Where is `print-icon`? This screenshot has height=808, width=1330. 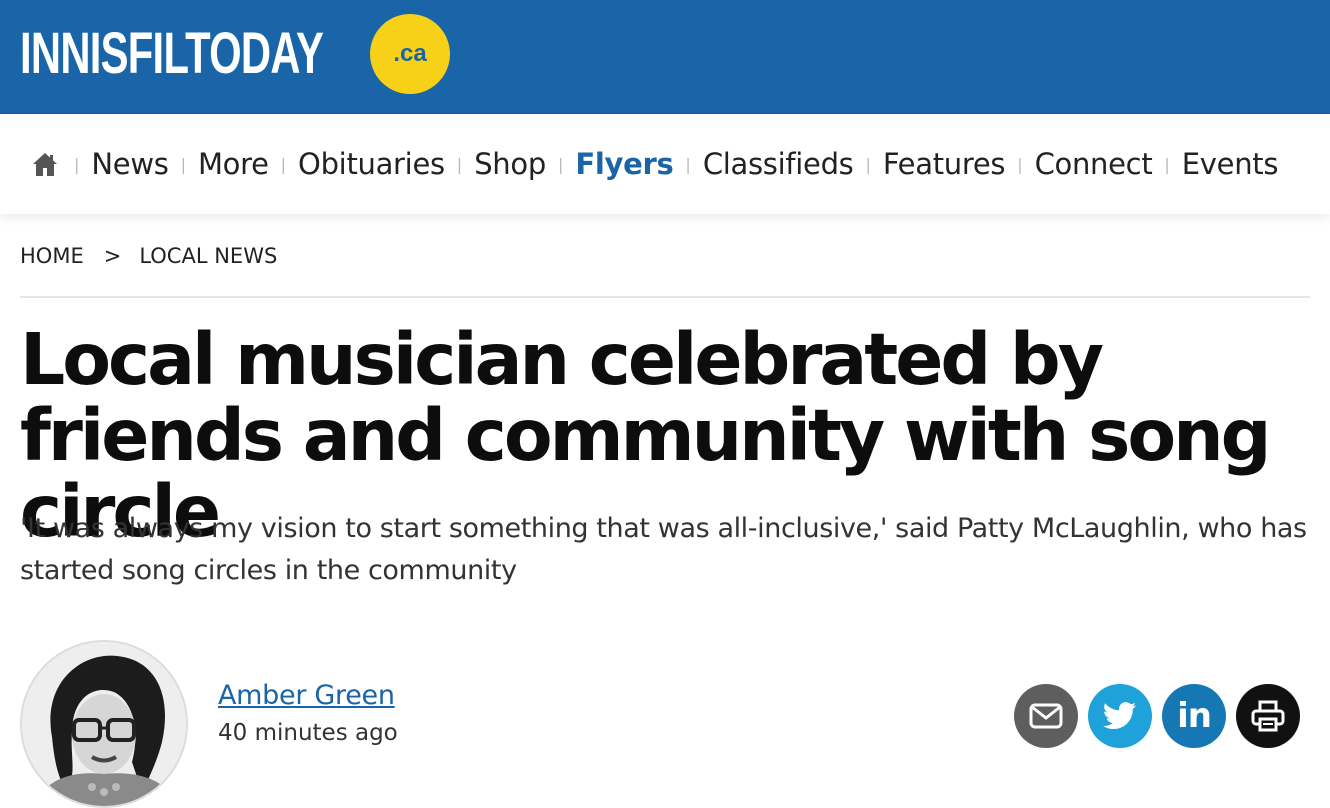
print-icon is located at coordinates (1268, 716).